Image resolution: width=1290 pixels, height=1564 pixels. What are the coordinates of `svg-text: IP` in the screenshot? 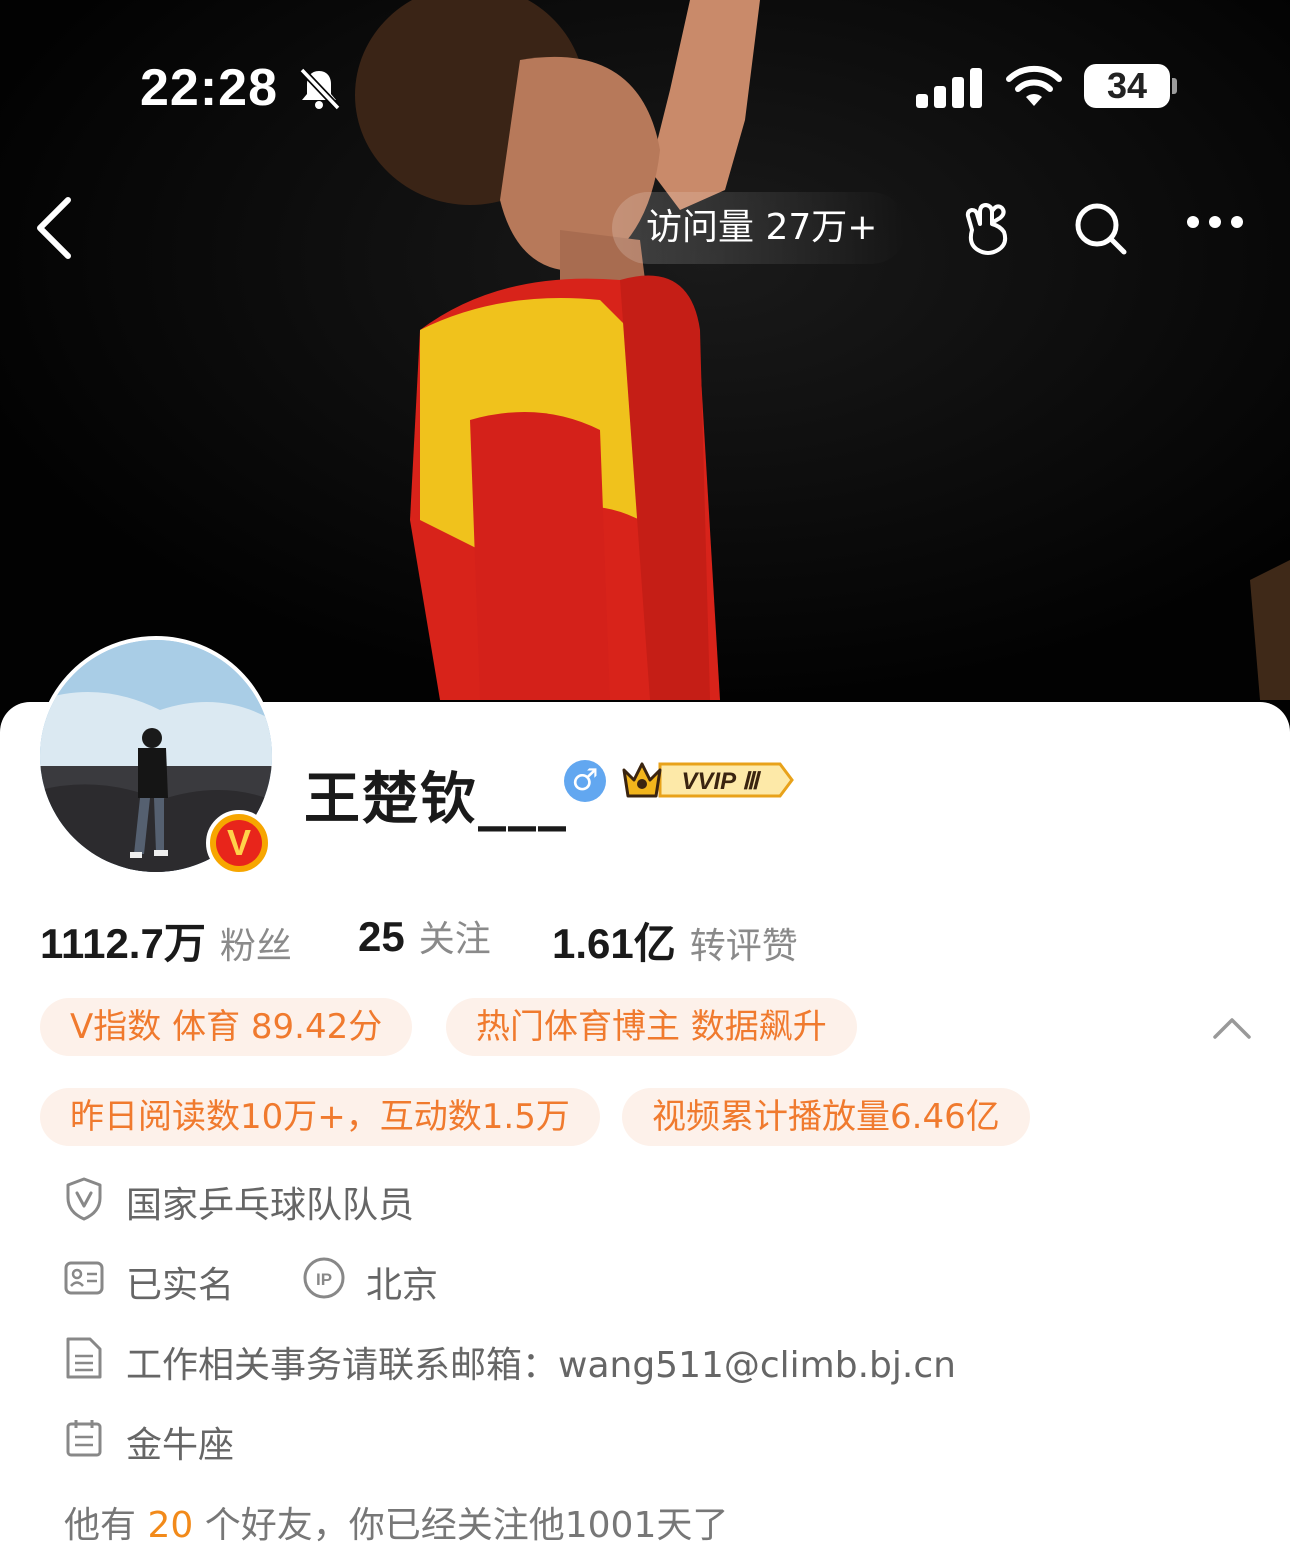 It's located at (324, 1279).